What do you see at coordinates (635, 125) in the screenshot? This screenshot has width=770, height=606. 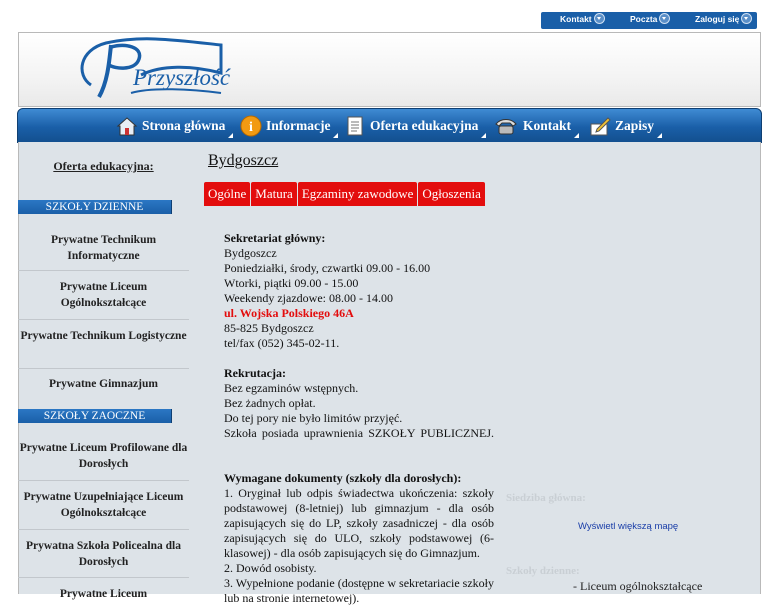 I see `nav-item-enroll-label: Zapisy` at bounding box center [635, 125].